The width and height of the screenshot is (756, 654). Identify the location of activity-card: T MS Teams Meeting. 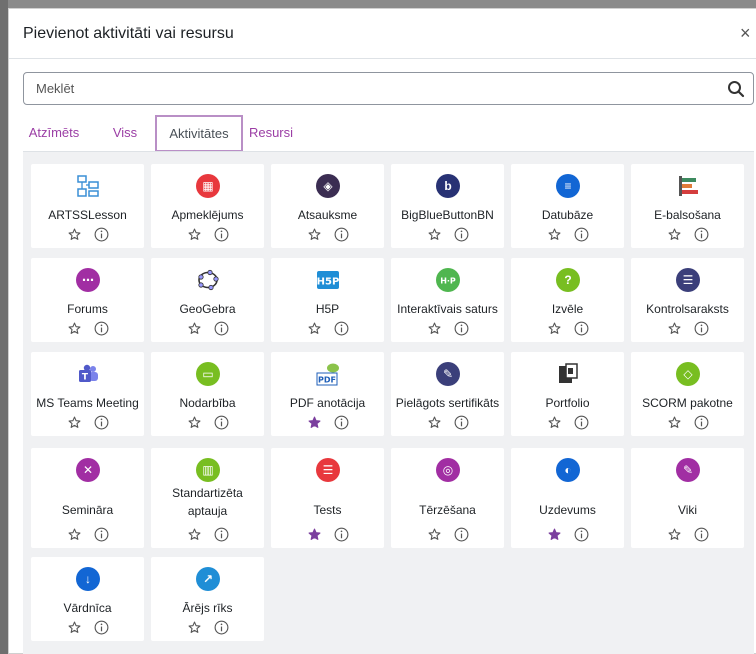
(87, 394).